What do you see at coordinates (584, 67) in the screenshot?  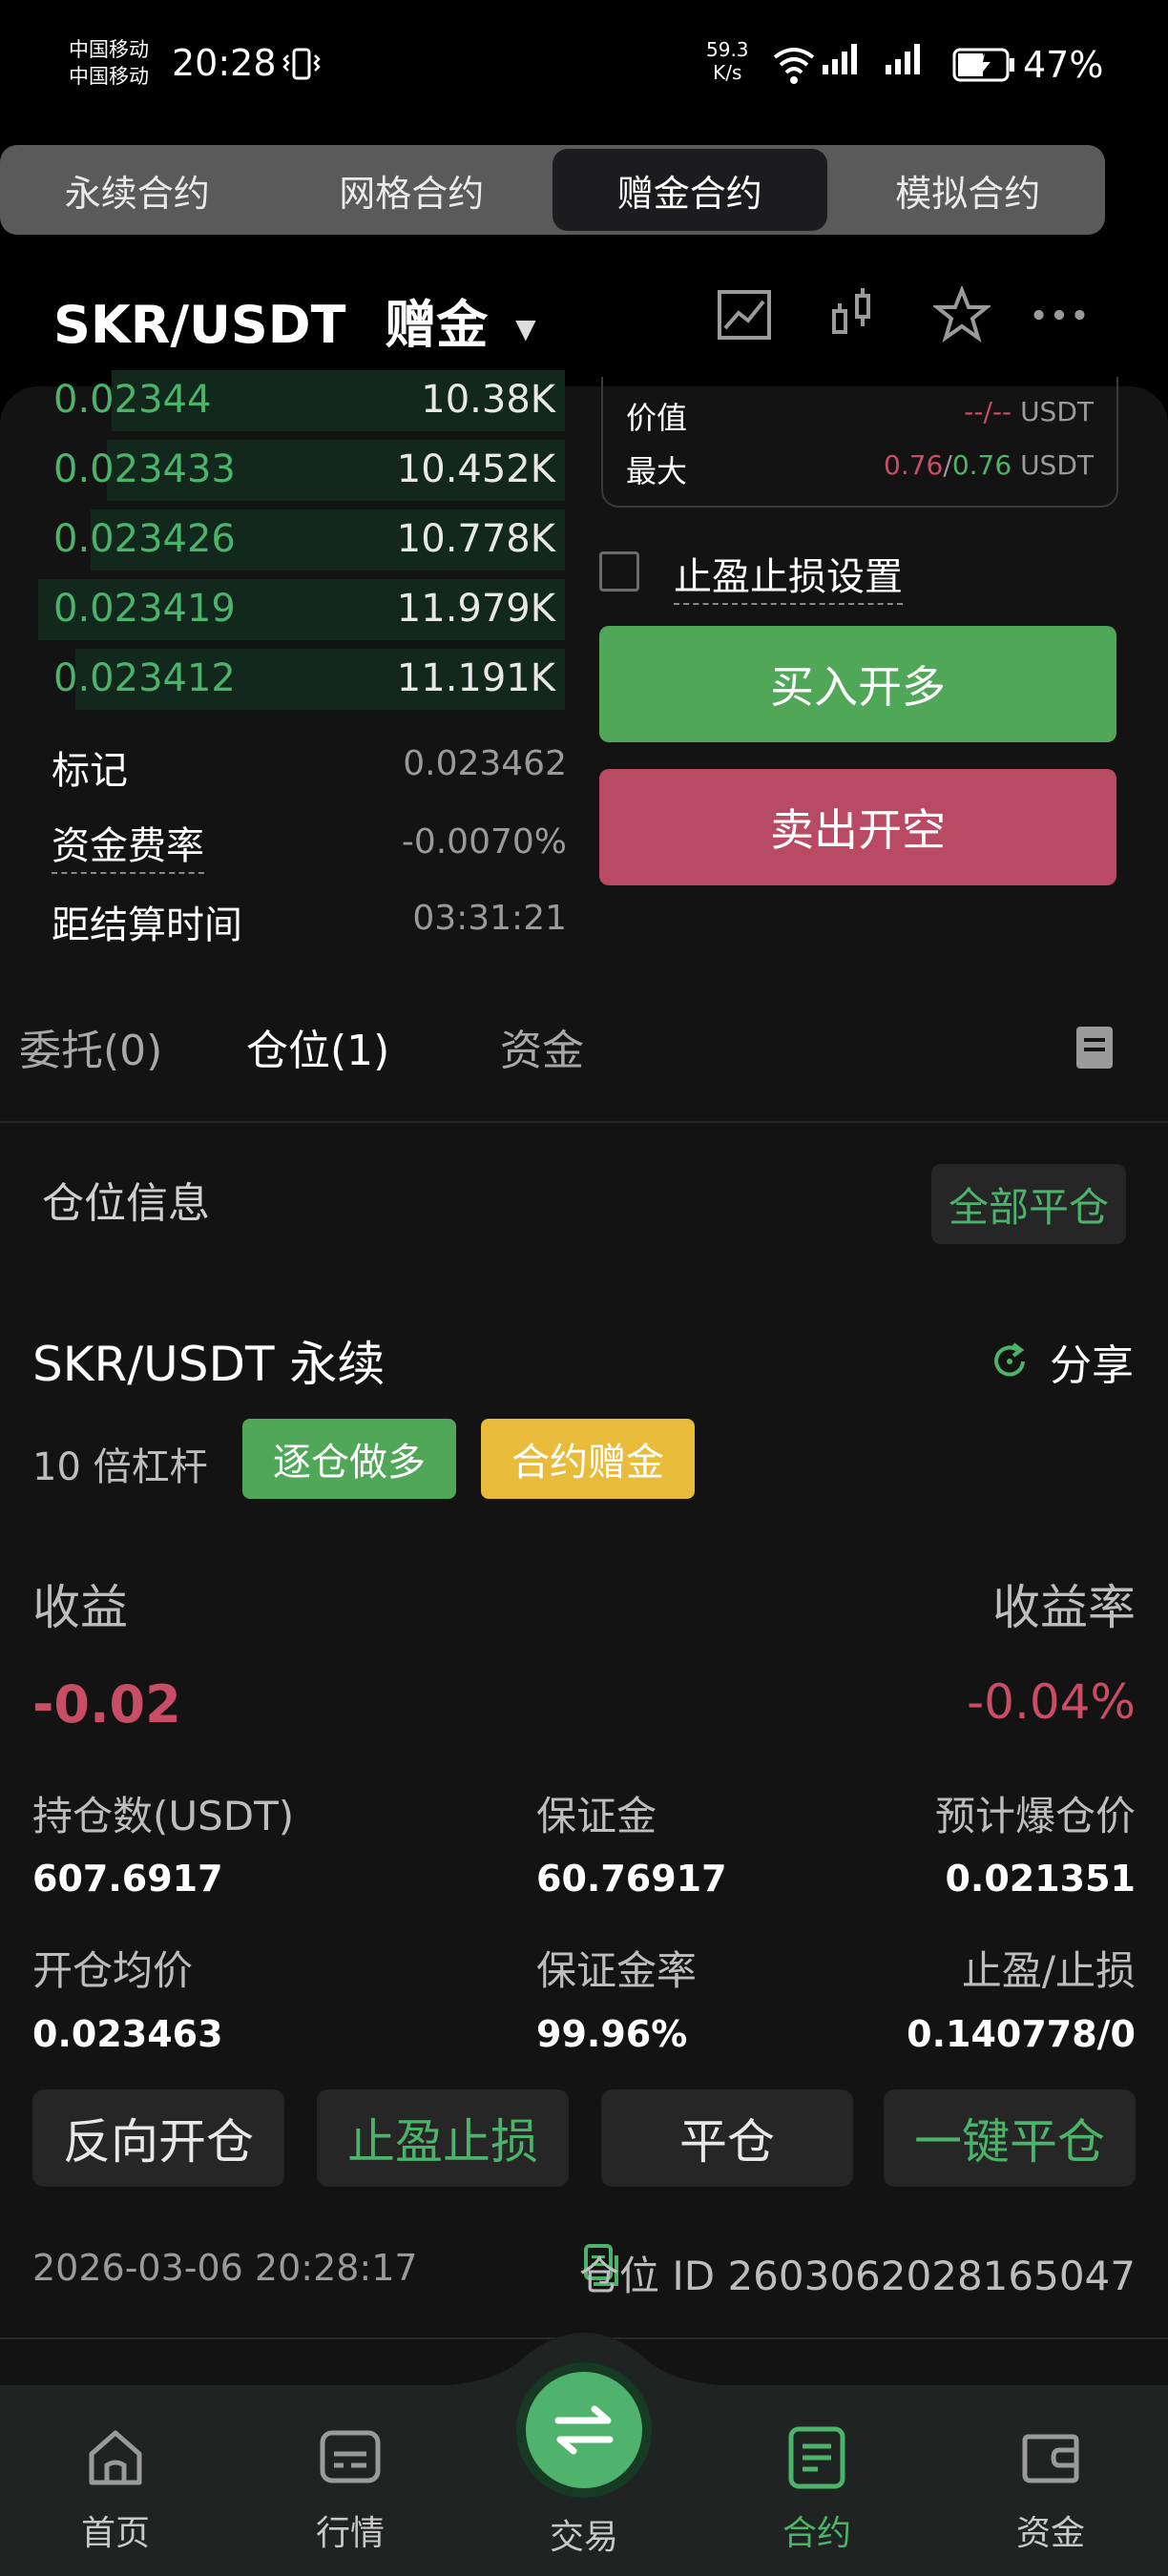 I see `status-bar: 中国移动 中国移动 20:28 59.3 K/s 47%` at bounding box center [584, 67].